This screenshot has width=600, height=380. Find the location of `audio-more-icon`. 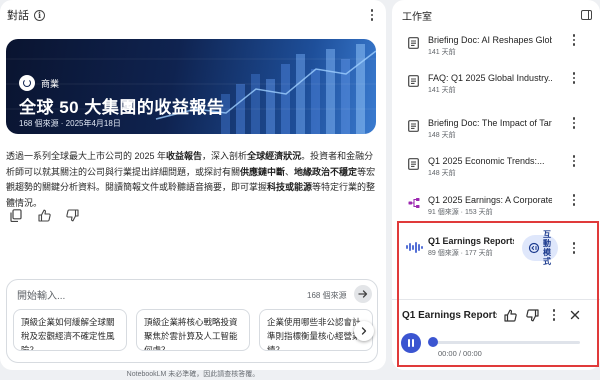

audio-more-icon is located at coordinates (574, 248).